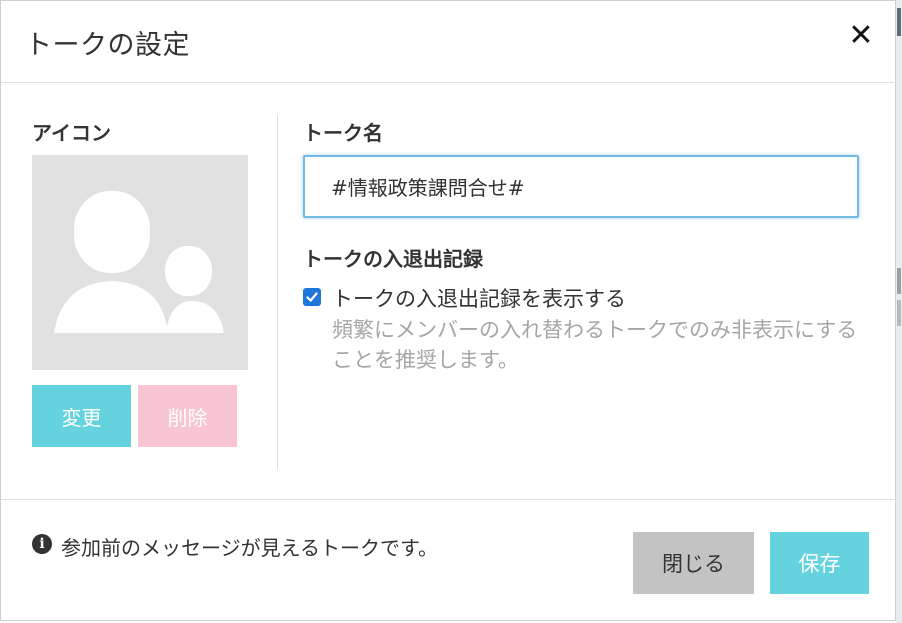  Describe the element at coordinates (819, 563) in the screenshot. I see `save-button: 保存` at that location.